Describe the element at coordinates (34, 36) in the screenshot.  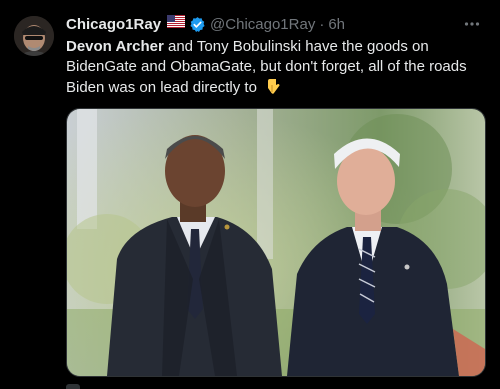
I see `avatar` at that location.